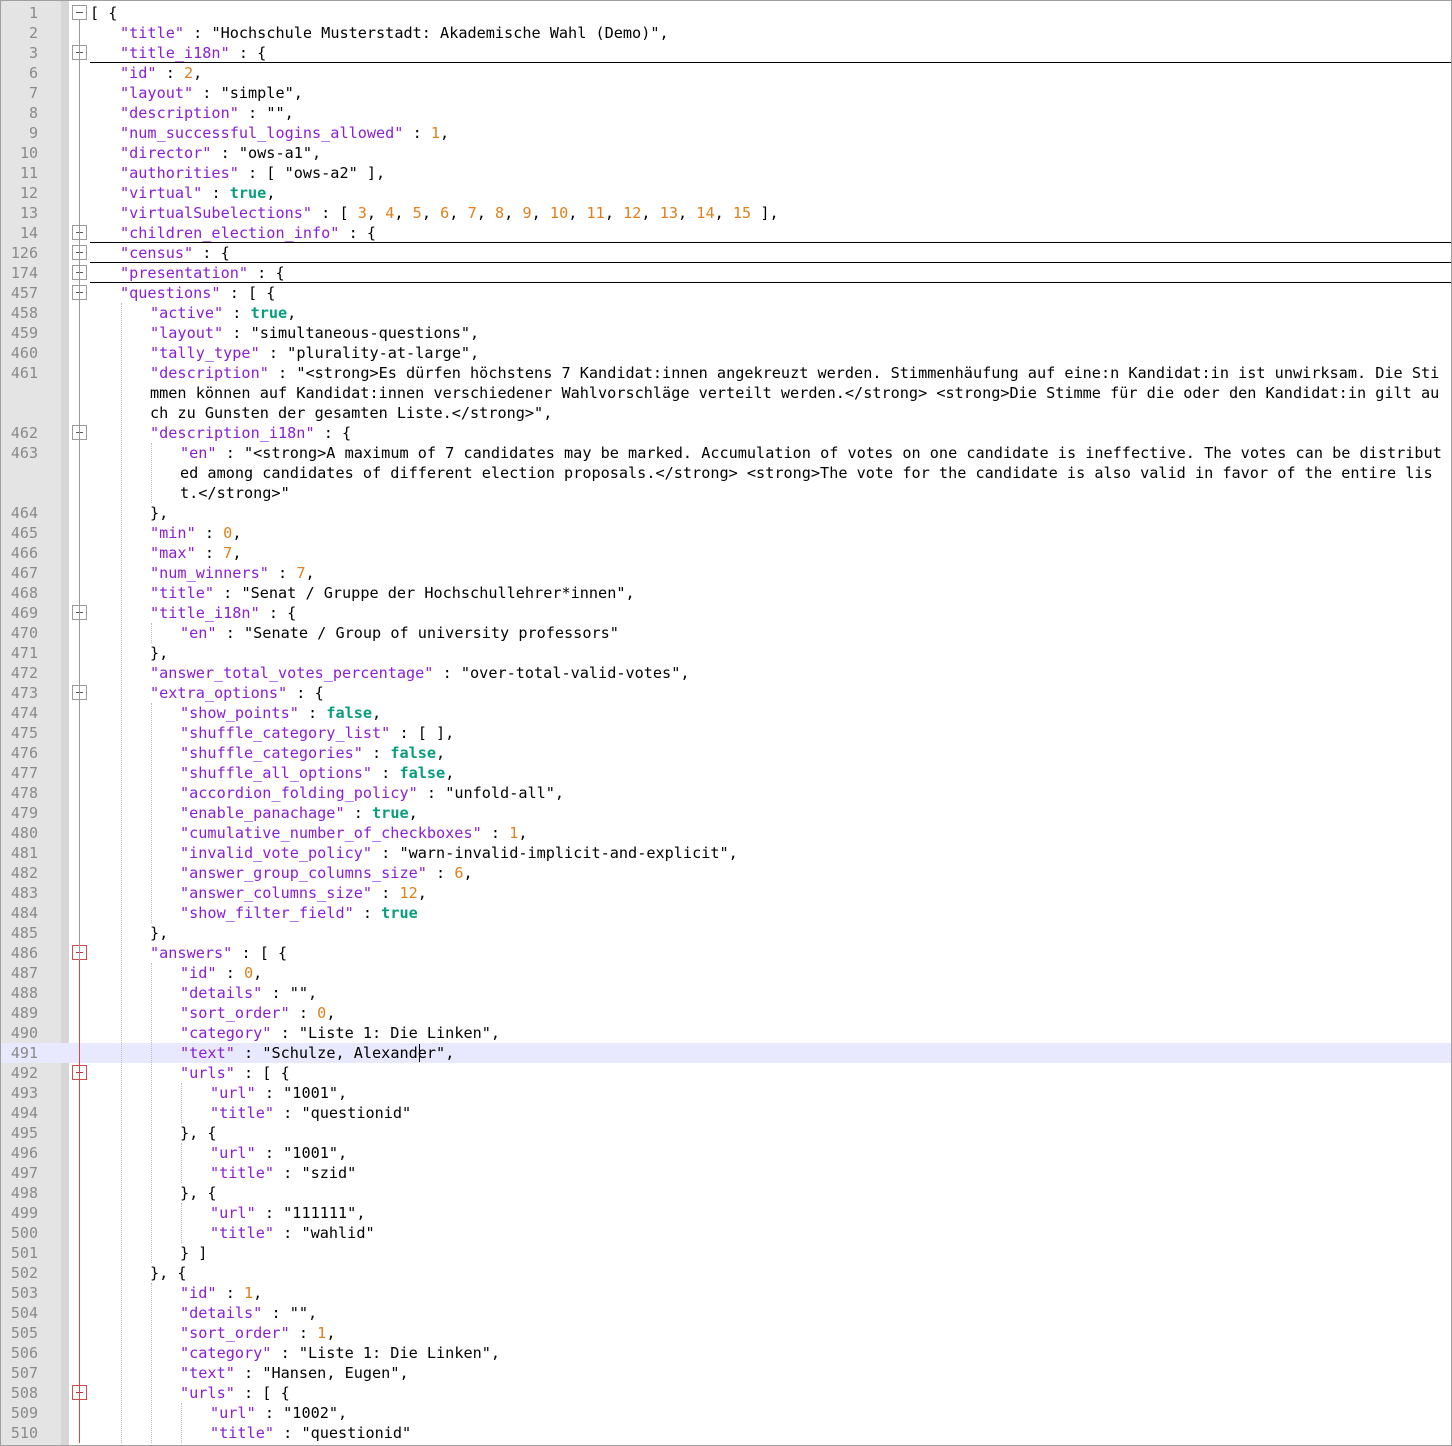  What do you see at coordinates (726, 993) in the screenshot?
I see `code-line: 488 "details" : "",` at bounding box center [726, 993].